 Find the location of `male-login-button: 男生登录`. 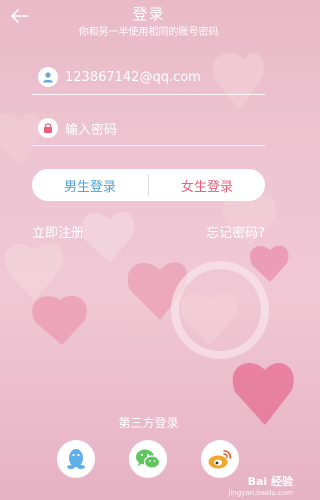

male-login-button: 男生登录 is located at coordinates (90, 185).